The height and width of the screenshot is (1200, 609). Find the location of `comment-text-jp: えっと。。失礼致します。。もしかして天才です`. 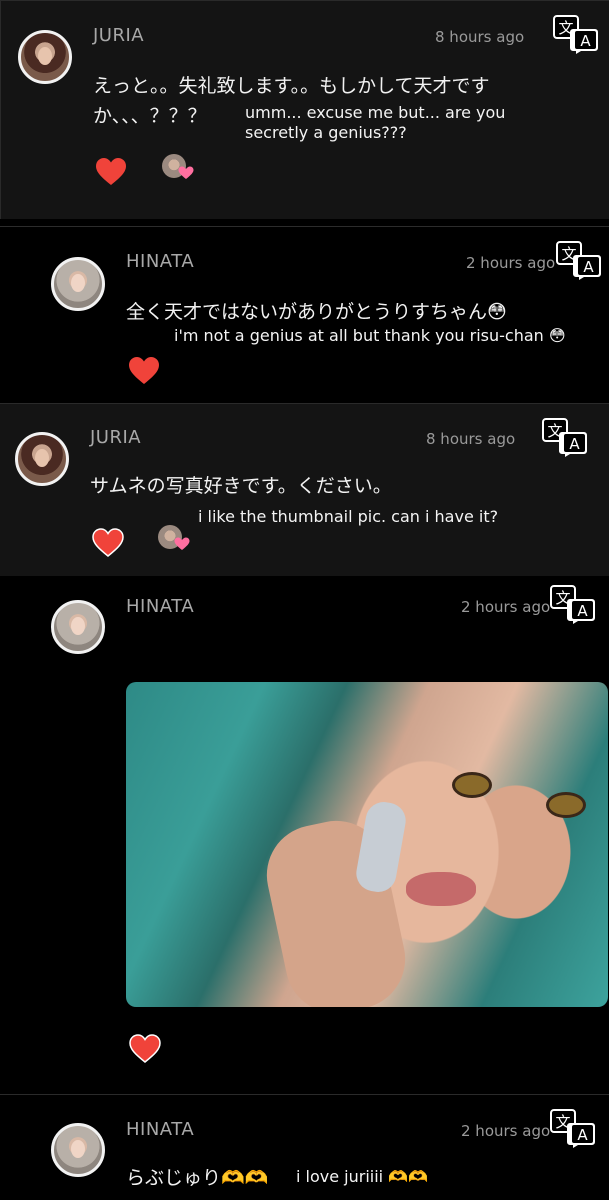

comment-text-jp: えっと。。失礼致します。。もしかして天才です is located at coordinates (291, 86).